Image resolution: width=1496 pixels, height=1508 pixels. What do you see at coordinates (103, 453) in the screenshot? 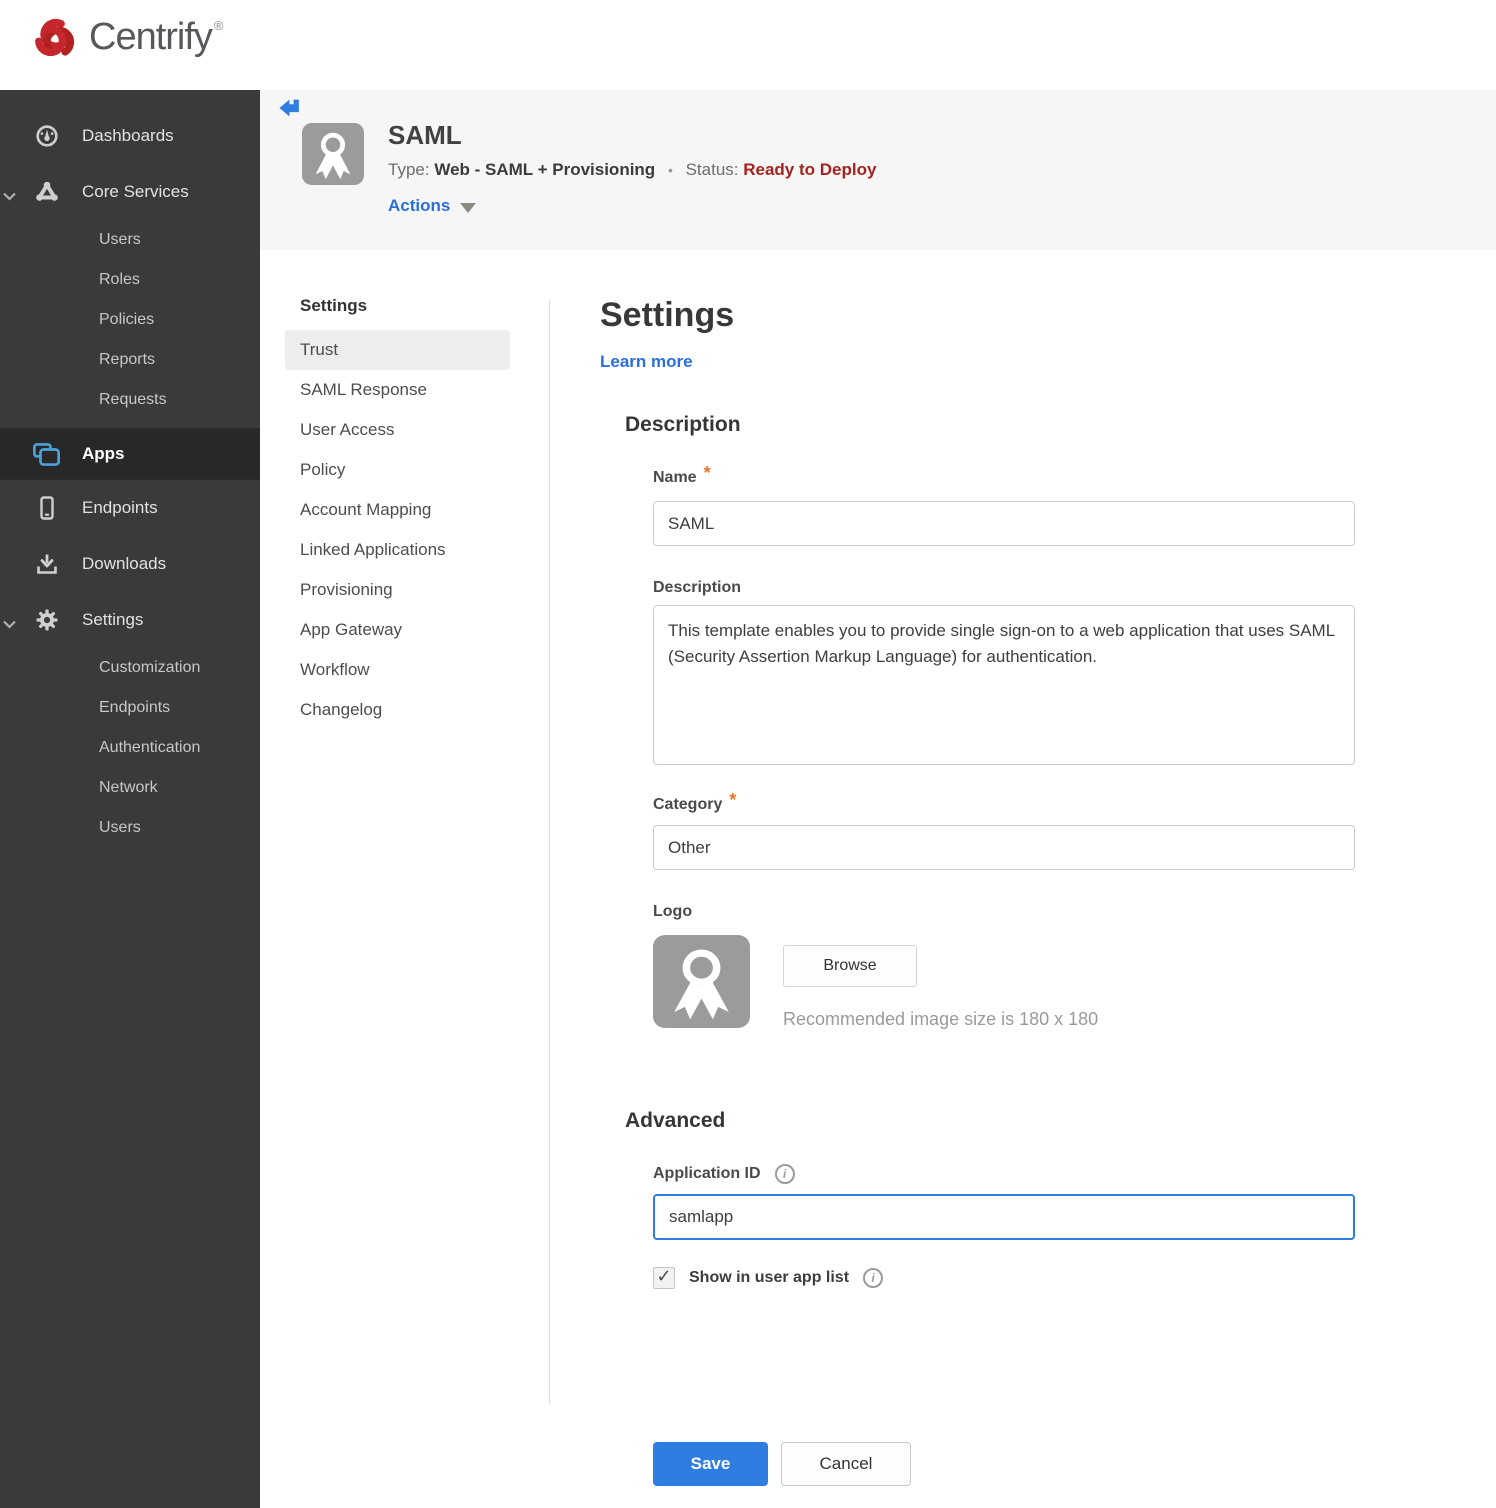
I see `sidebar-item-label: Apps` at bounding box center [103, 453].